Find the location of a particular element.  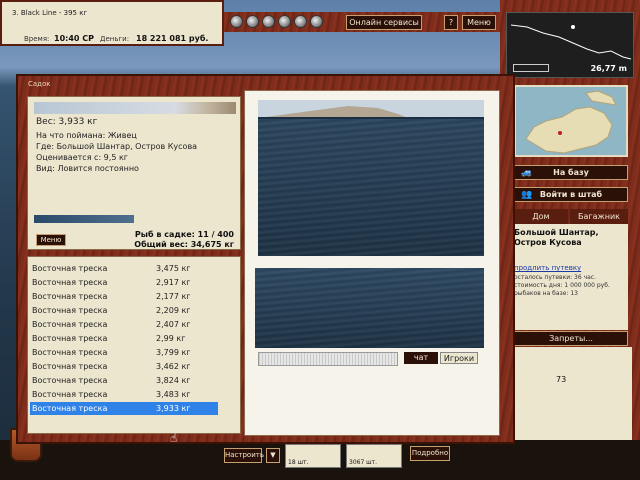

location-line1: Большой Шантар, is located at coordinates (556, 232).